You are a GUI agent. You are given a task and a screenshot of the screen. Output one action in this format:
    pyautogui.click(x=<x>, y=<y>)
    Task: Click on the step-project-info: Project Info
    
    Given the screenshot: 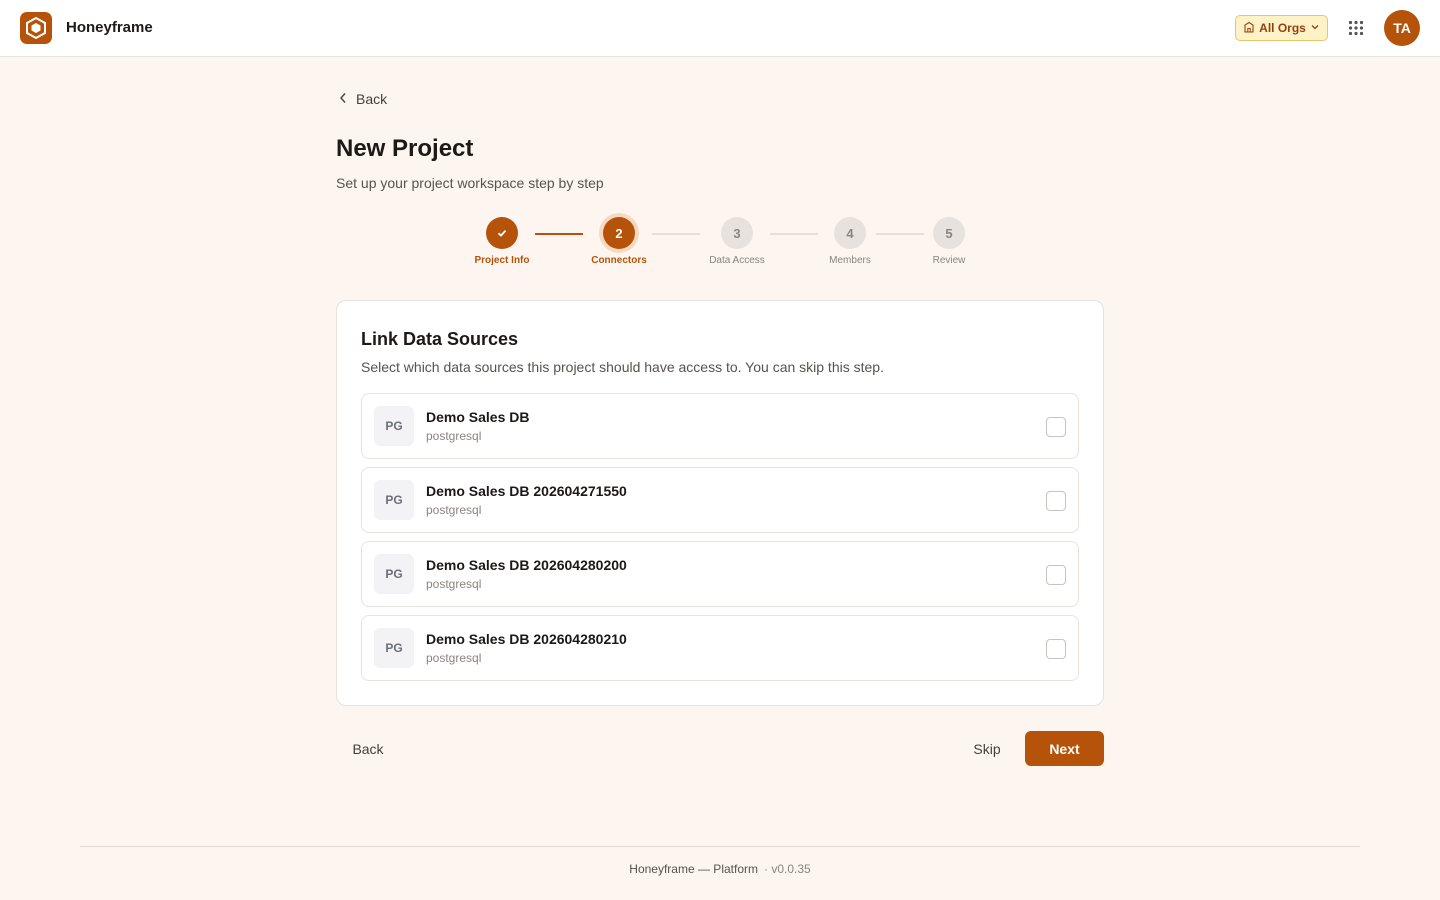 What is the action you would take?
    pyautogui.click(x=502, y=241)
    